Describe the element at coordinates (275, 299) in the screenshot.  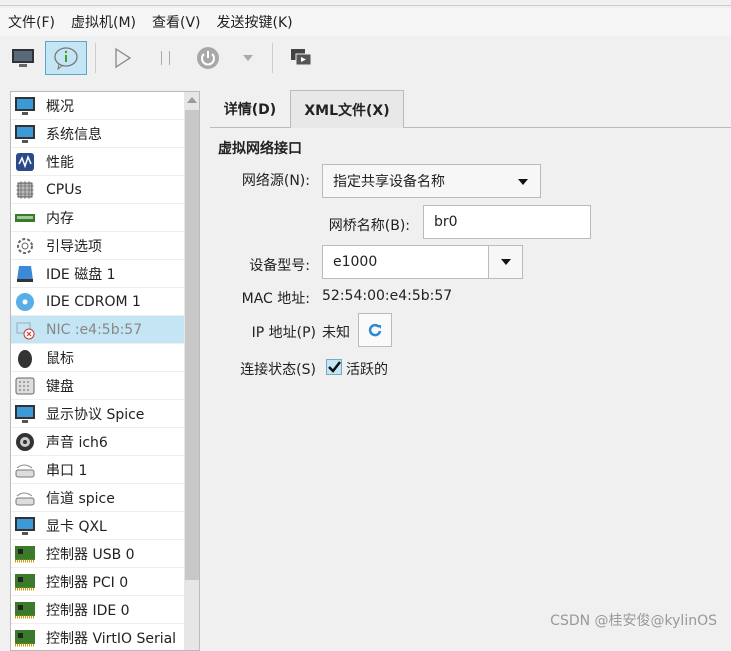
I see `mac-label: MAC 地址:` at that location.